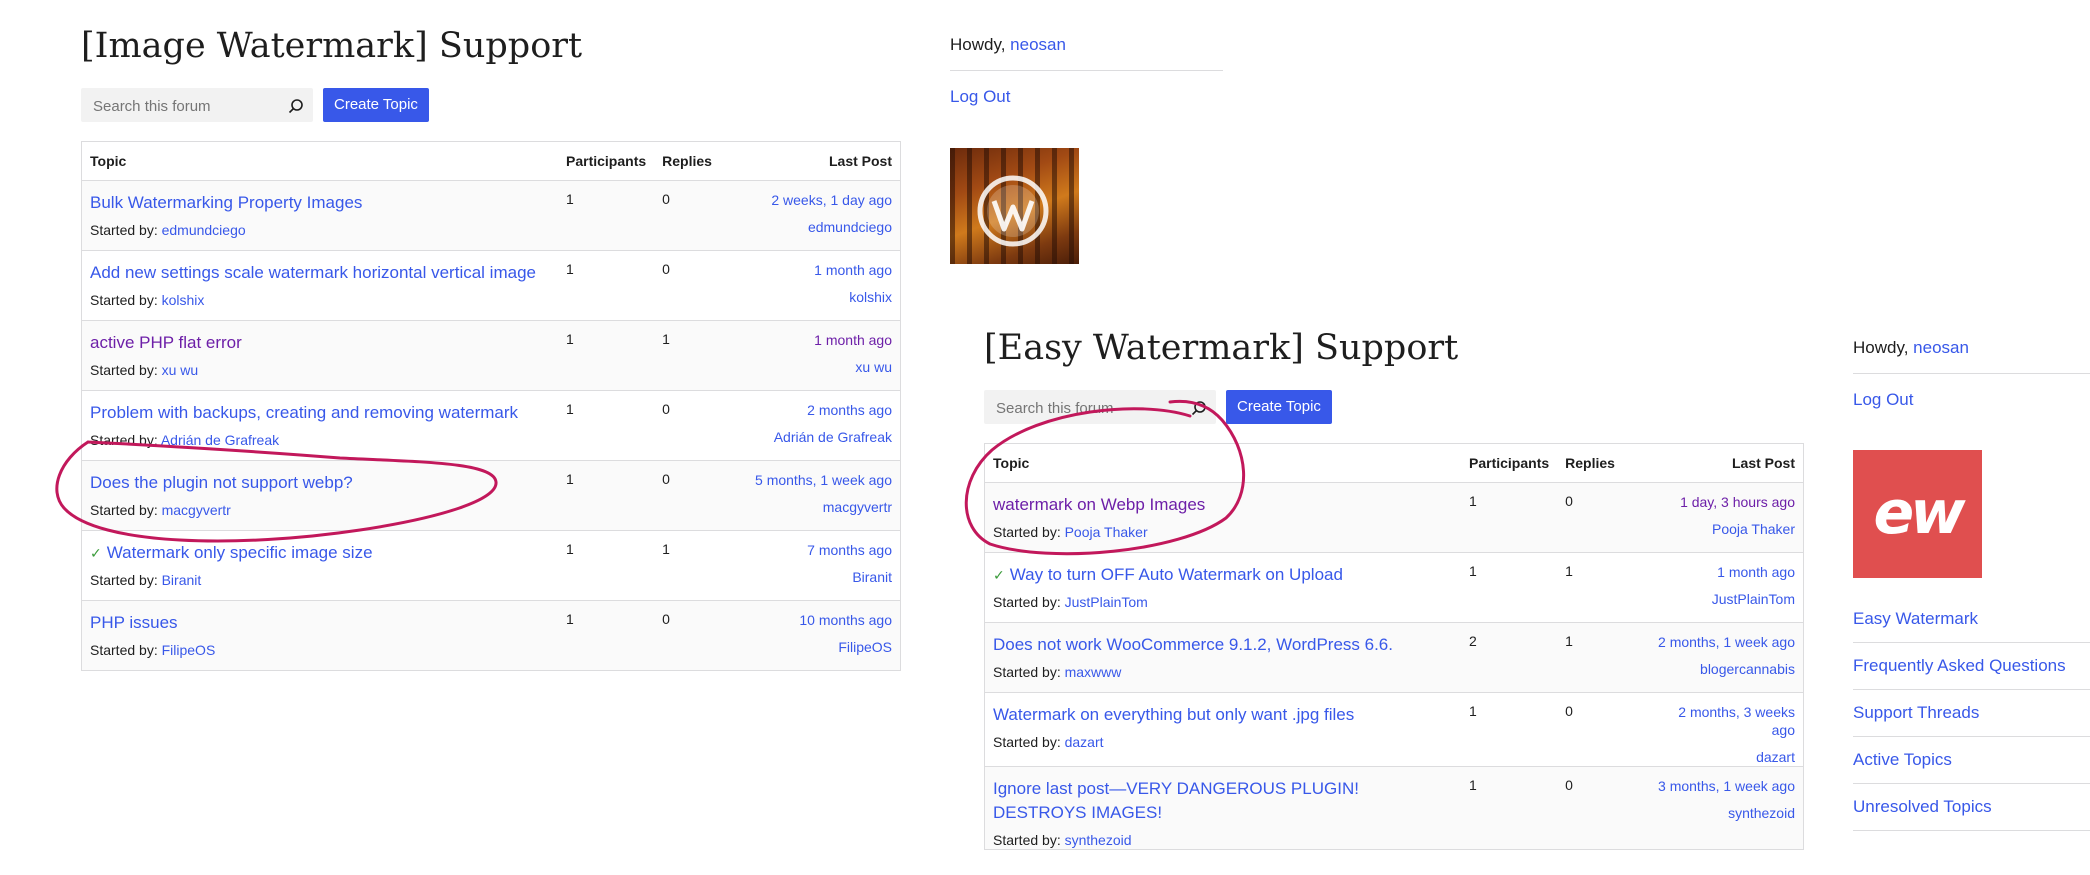  What do you see at coordinates (204, 230) in the screenshot?
I see `author-link: edmundciego` at bounding box center [204, 230].